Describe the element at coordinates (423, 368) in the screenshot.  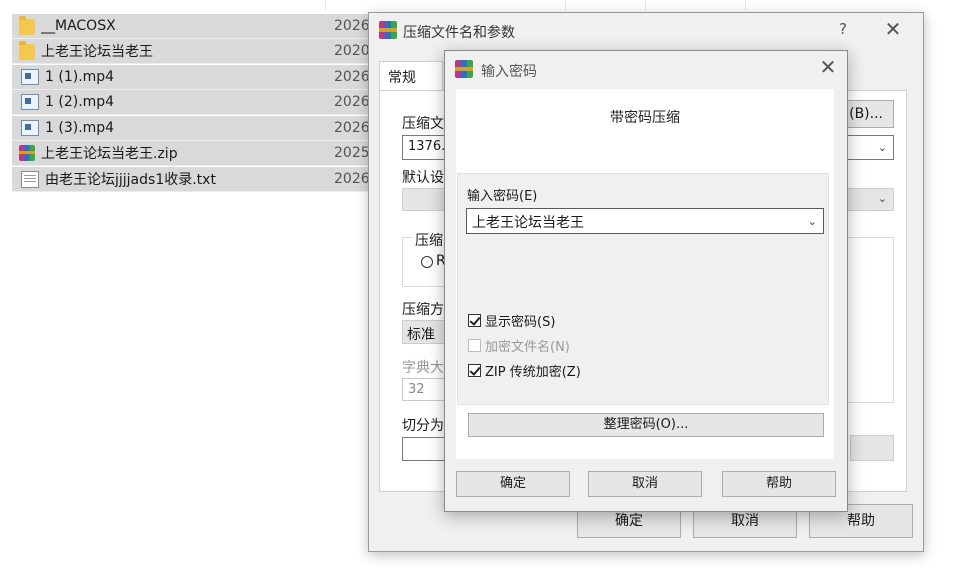
I see `dictionary-size-label: 字典大` at that location.